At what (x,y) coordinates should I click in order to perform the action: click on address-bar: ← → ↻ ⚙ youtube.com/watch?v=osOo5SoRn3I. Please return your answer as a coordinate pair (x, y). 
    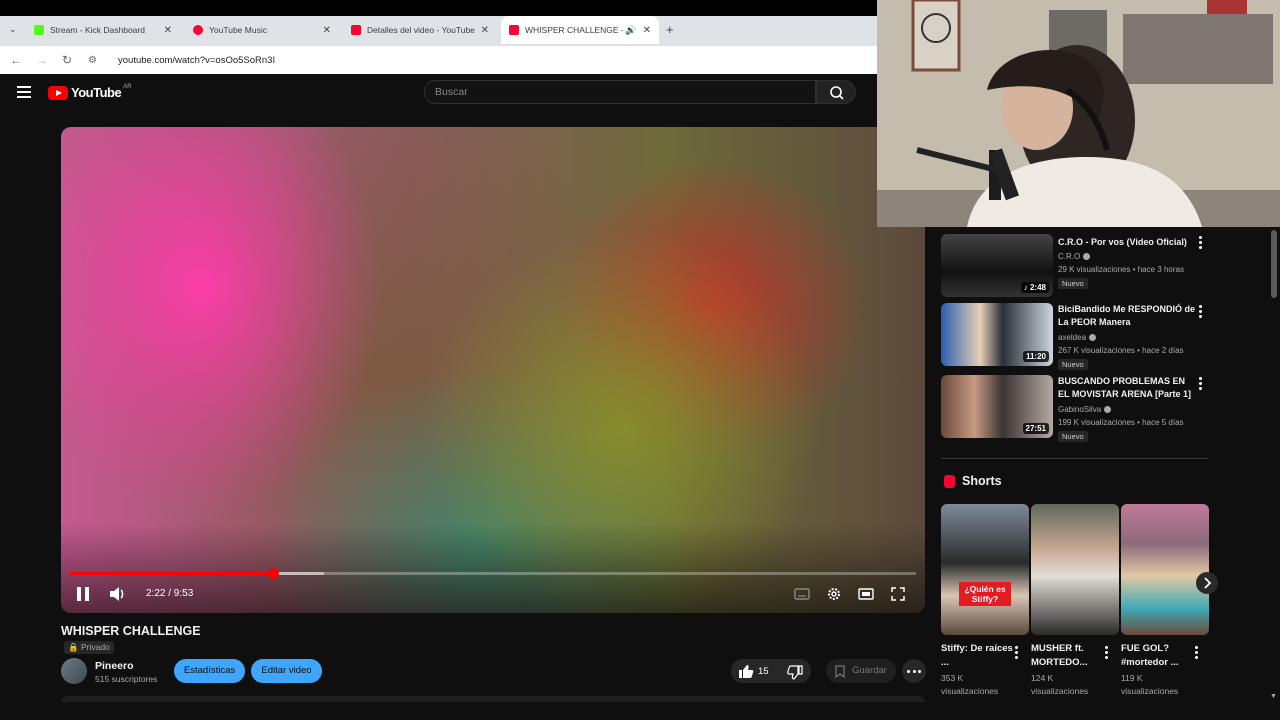
    Looking at the image, I should click on (438, 60).